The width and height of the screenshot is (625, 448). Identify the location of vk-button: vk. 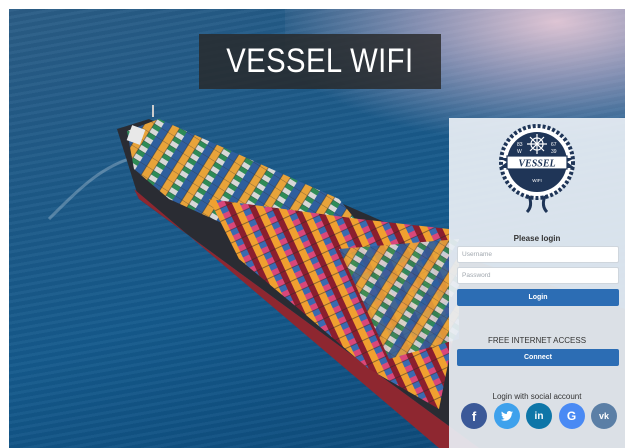
(604, 416).